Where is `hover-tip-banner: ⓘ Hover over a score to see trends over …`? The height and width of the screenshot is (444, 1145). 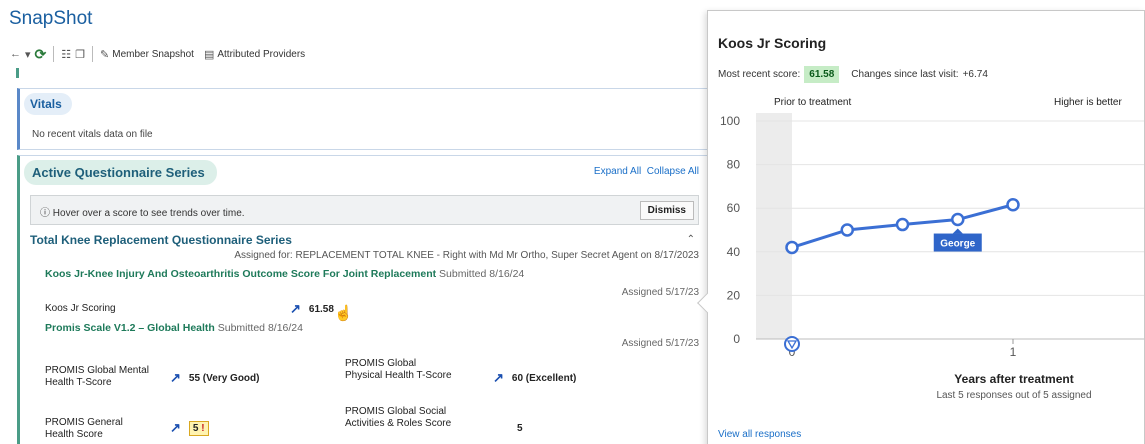
hover-tip-banner: ⓘ Hover over a score to see trends over … is located at coordinates (364, 210).